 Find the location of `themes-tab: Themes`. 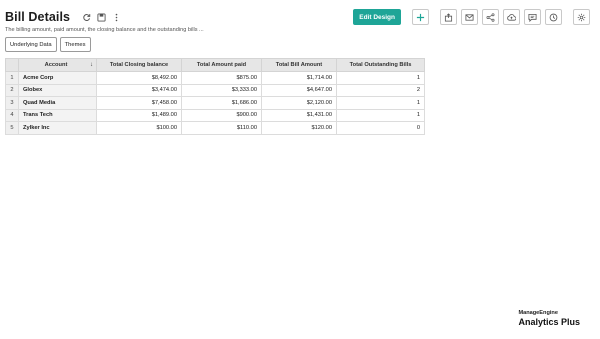

themes-tab: Themes is located at coordinates (75, 44).